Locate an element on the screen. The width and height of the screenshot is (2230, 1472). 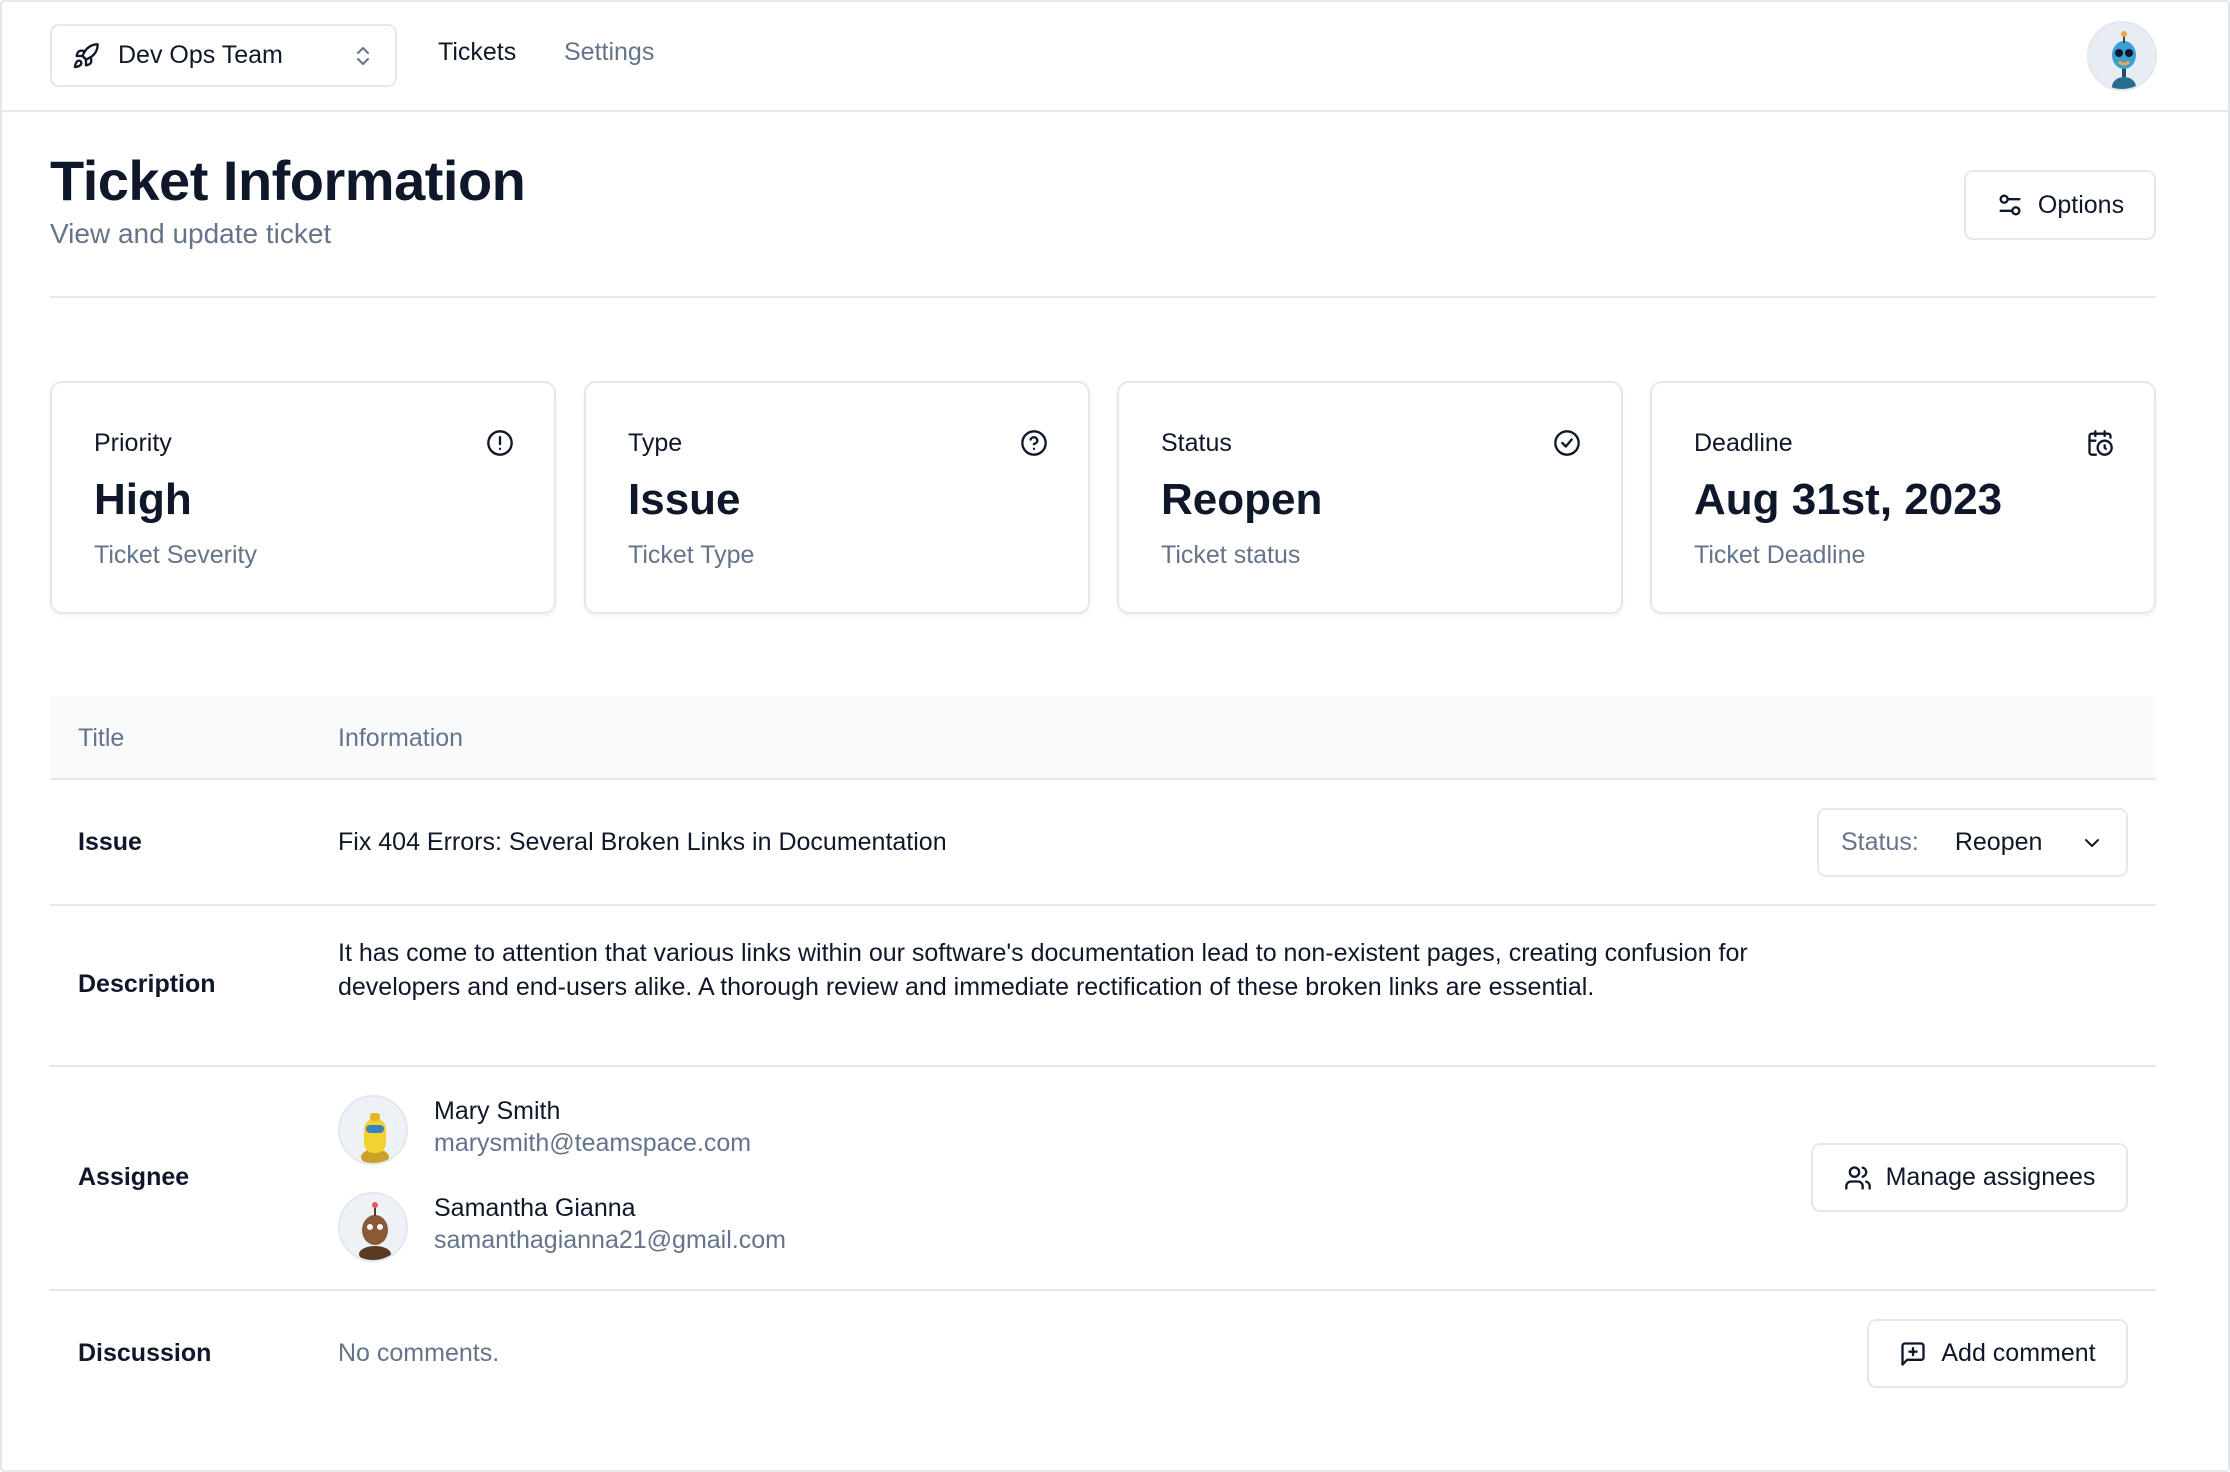
team-switcher: Dev Ops Team is located at coordinates (223, 55).